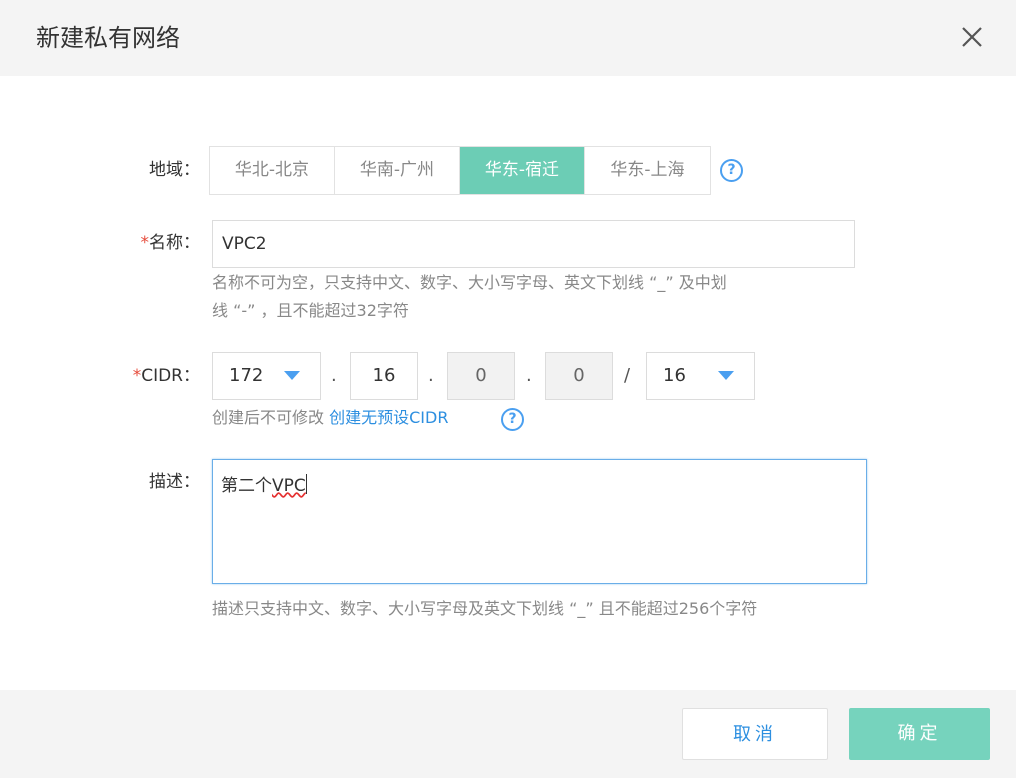 This screenshot has height=778, width=1016. I want to click on cidr-octet1-value: 172, so click(246, 375).